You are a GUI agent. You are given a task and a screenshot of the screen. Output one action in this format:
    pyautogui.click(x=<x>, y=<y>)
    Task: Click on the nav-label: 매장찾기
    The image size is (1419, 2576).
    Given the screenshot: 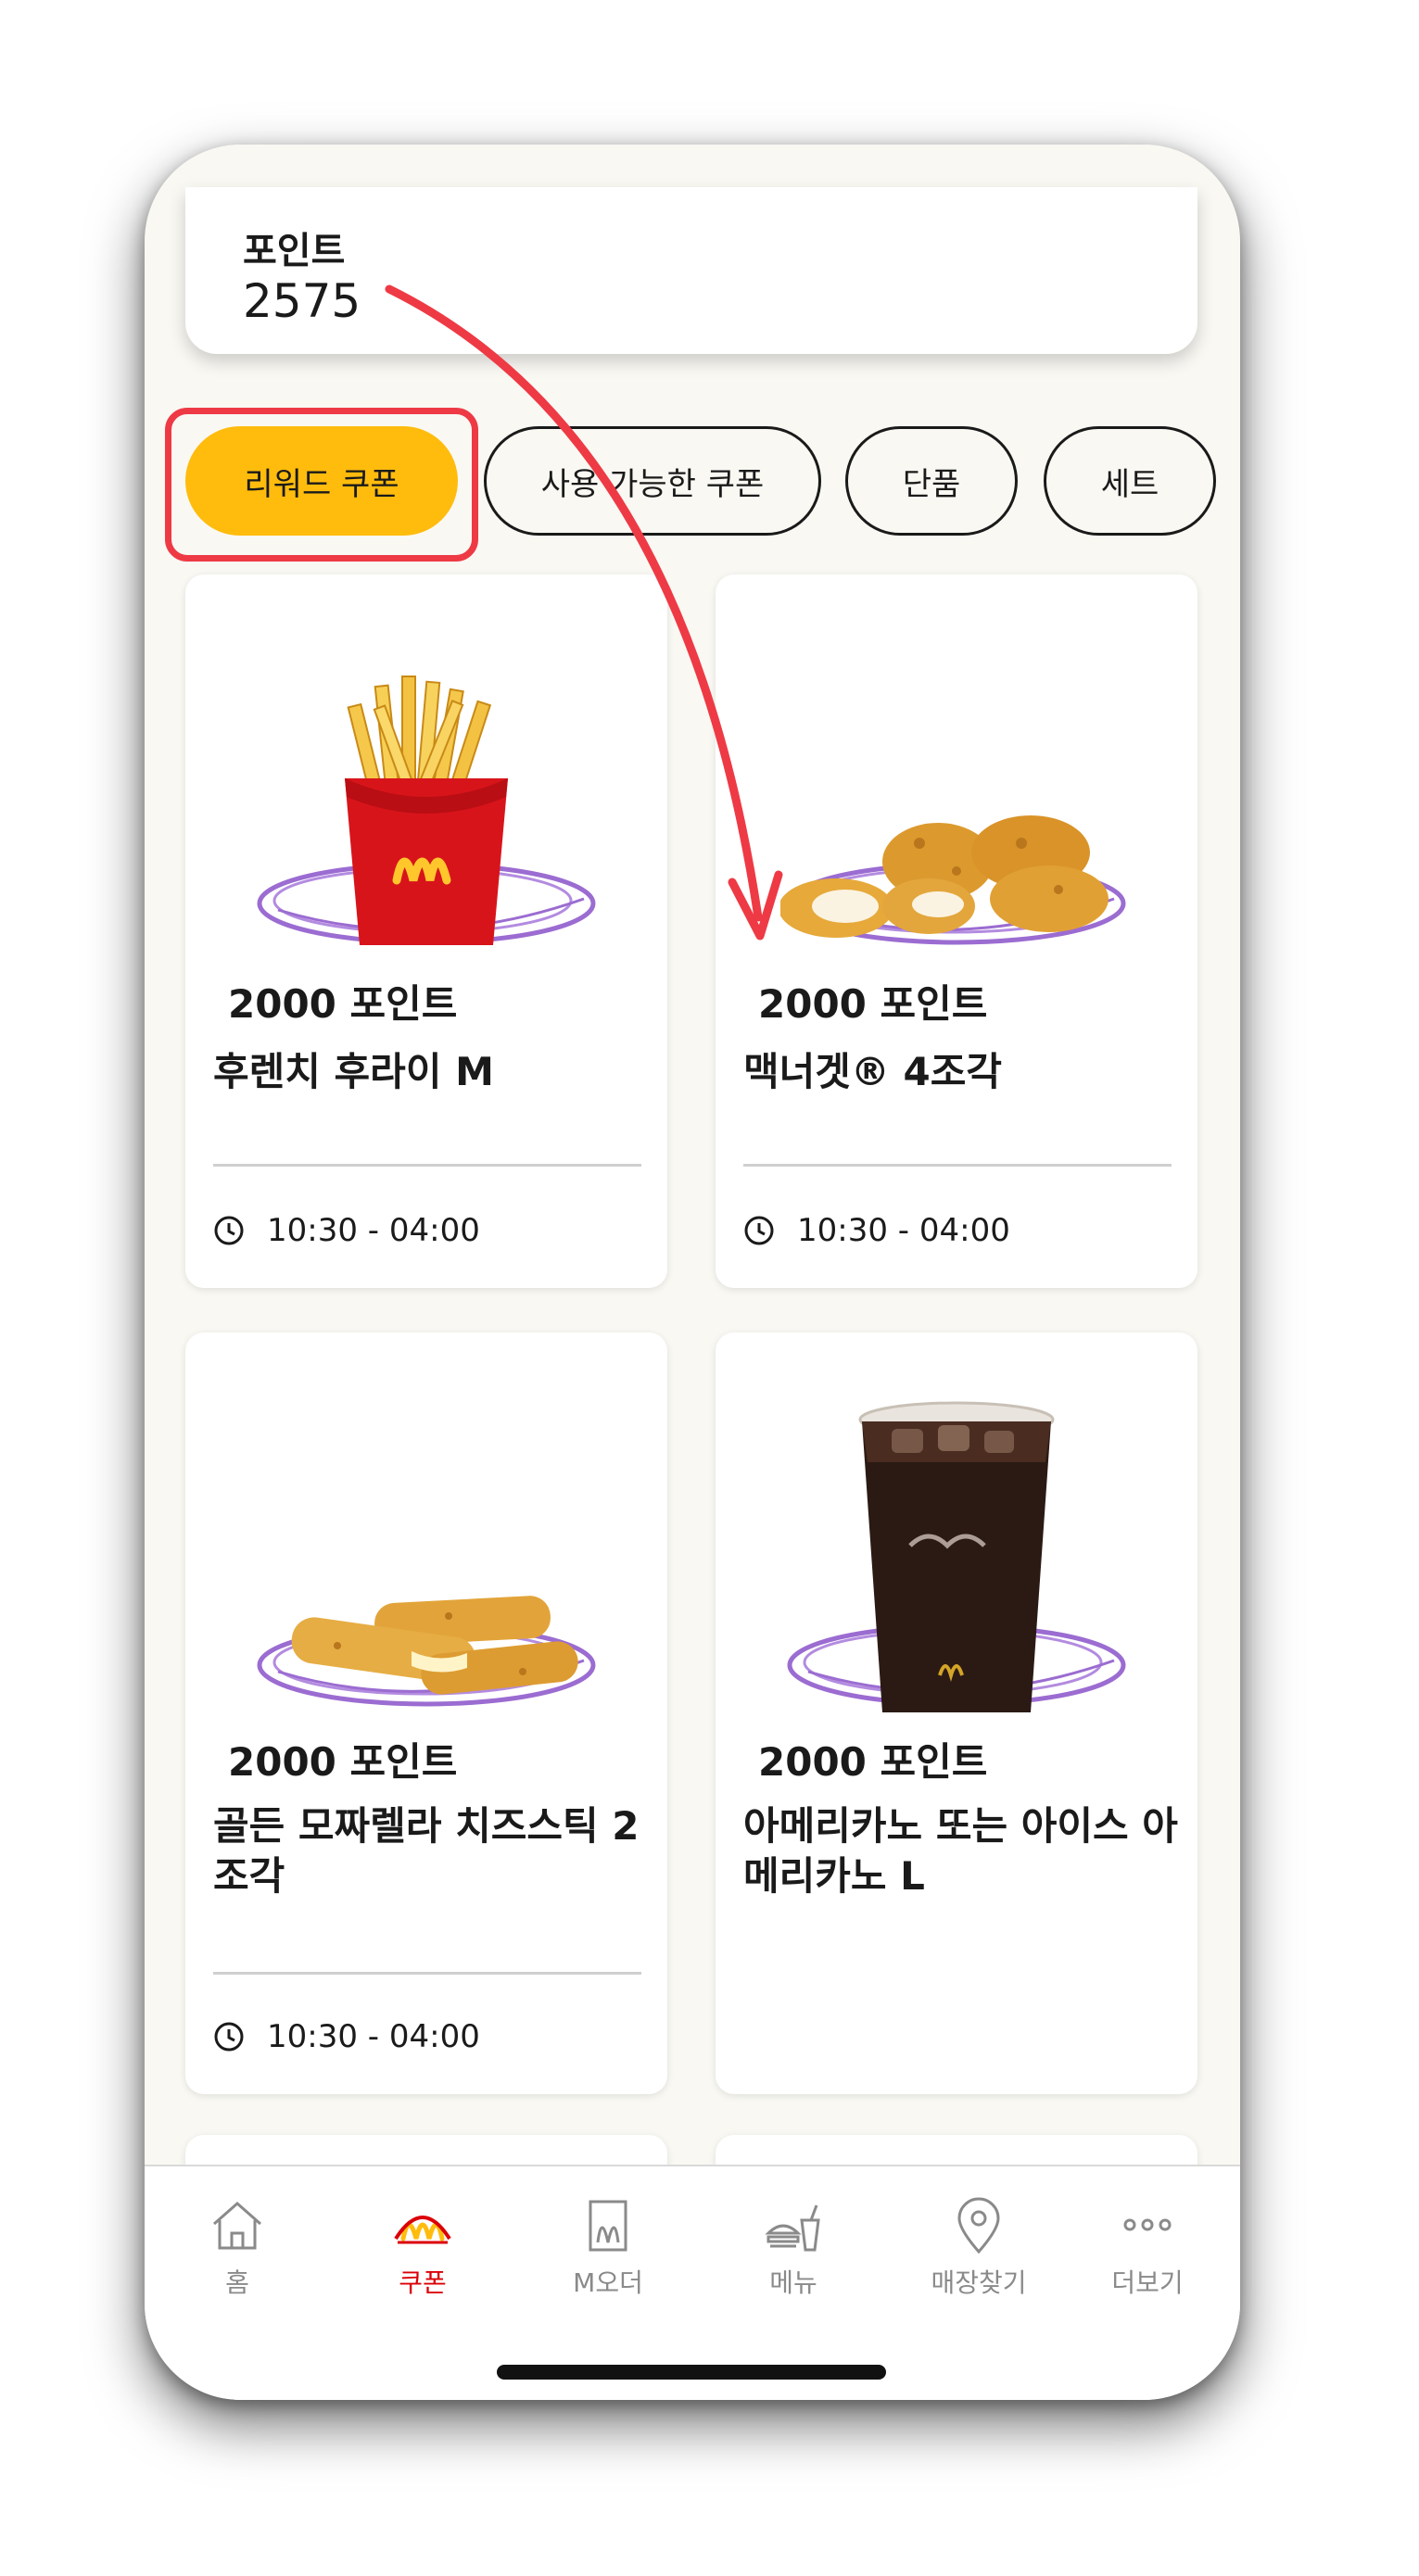 What is the action you would take?
    pyautogui.click(x=979, y=2282)
    